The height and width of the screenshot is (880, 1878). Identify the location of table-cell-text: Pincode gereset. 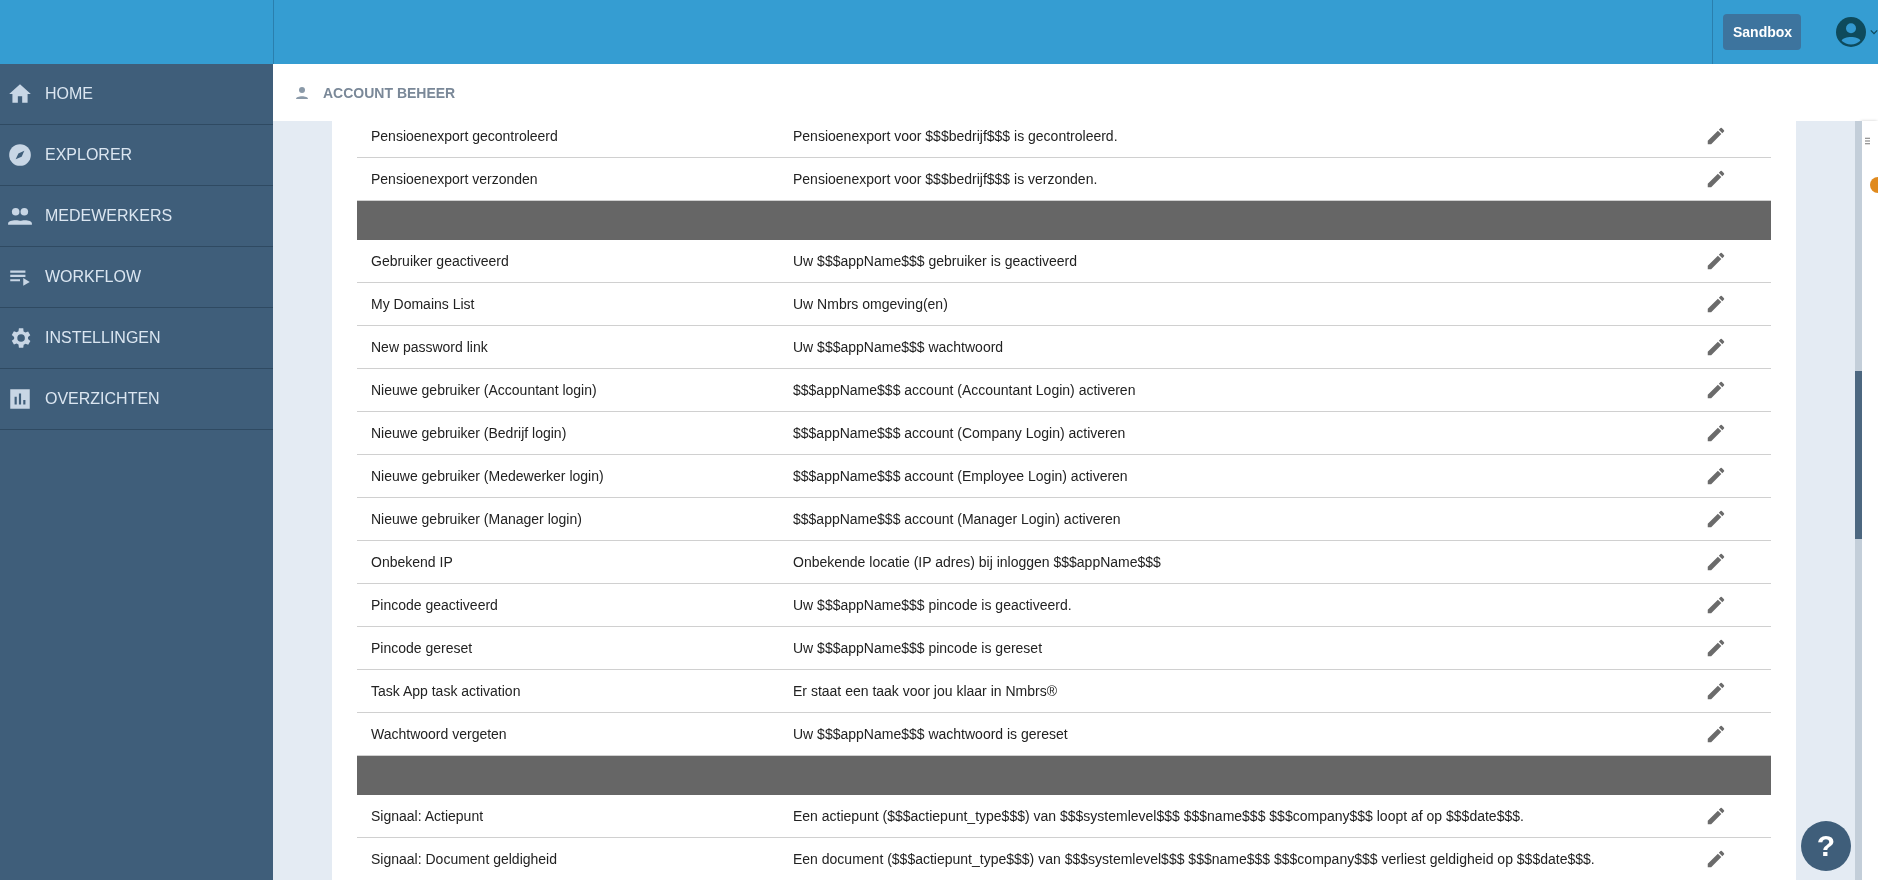
(422, 648).